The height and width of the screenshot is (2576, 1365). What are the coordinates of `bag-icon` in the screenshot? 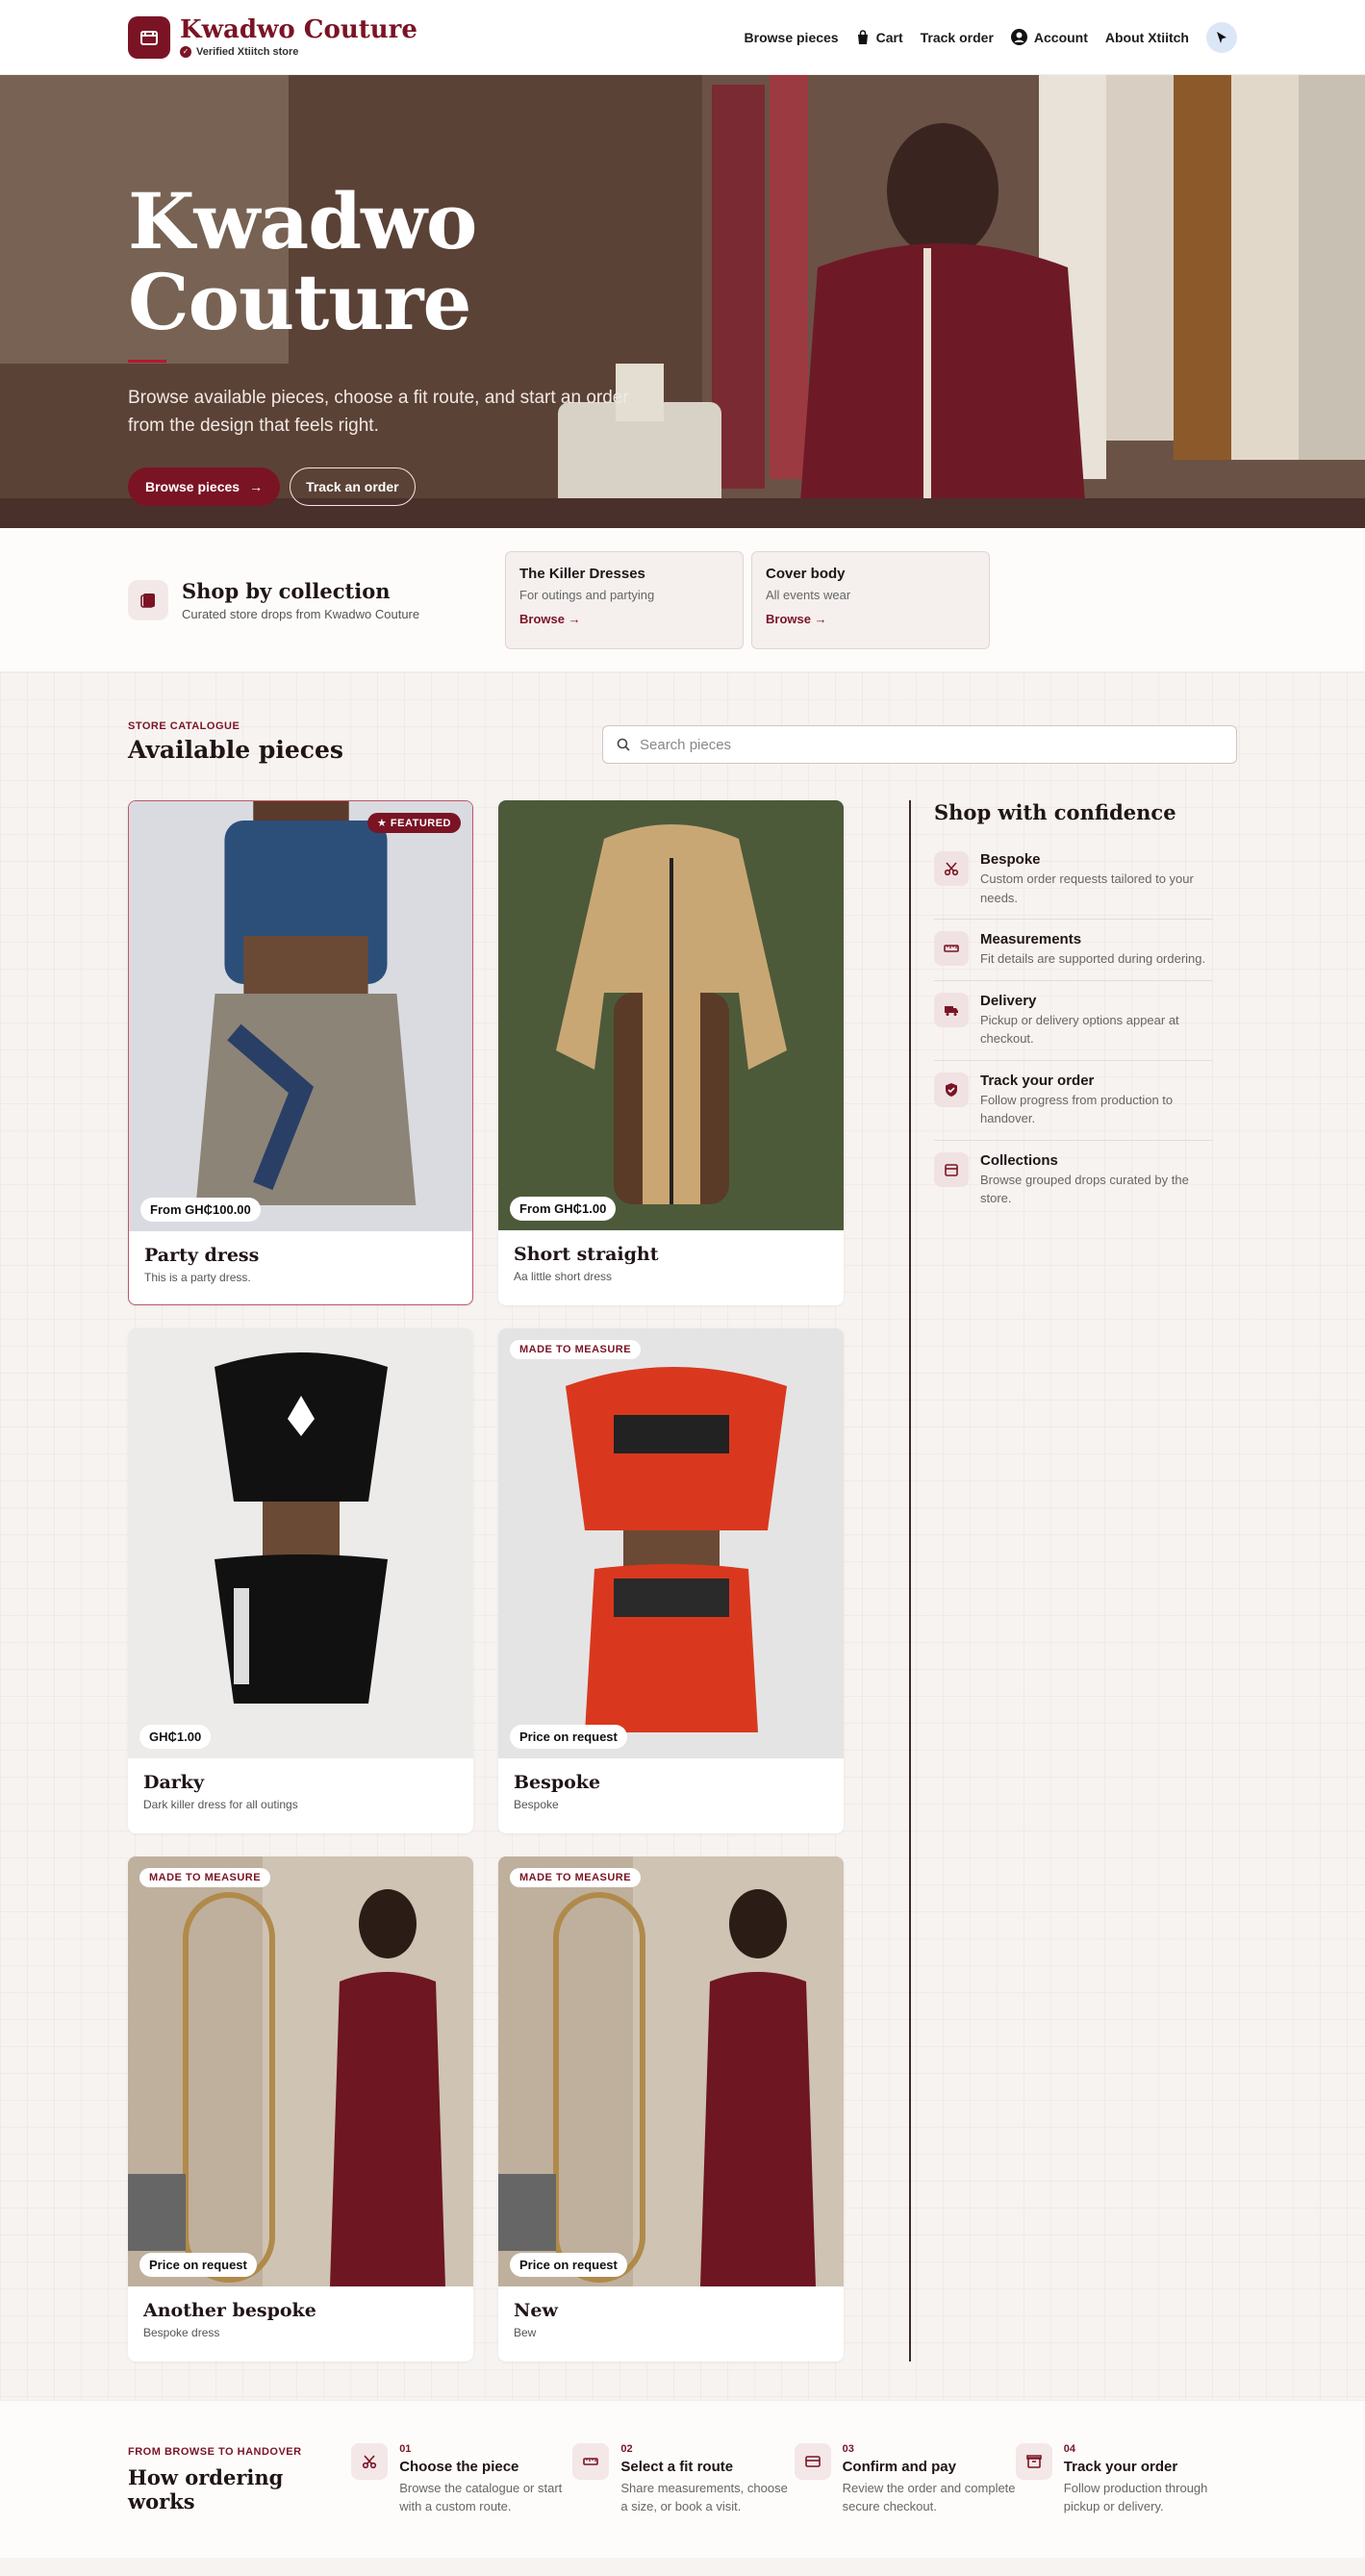 It's located at (863, 36).